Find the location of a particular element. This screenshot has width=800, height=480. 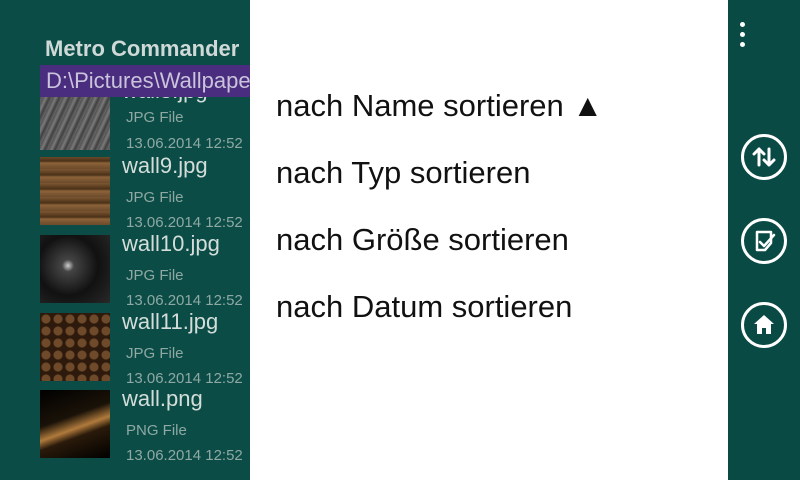

more-dots-icon is located at coordinates (742, 38).